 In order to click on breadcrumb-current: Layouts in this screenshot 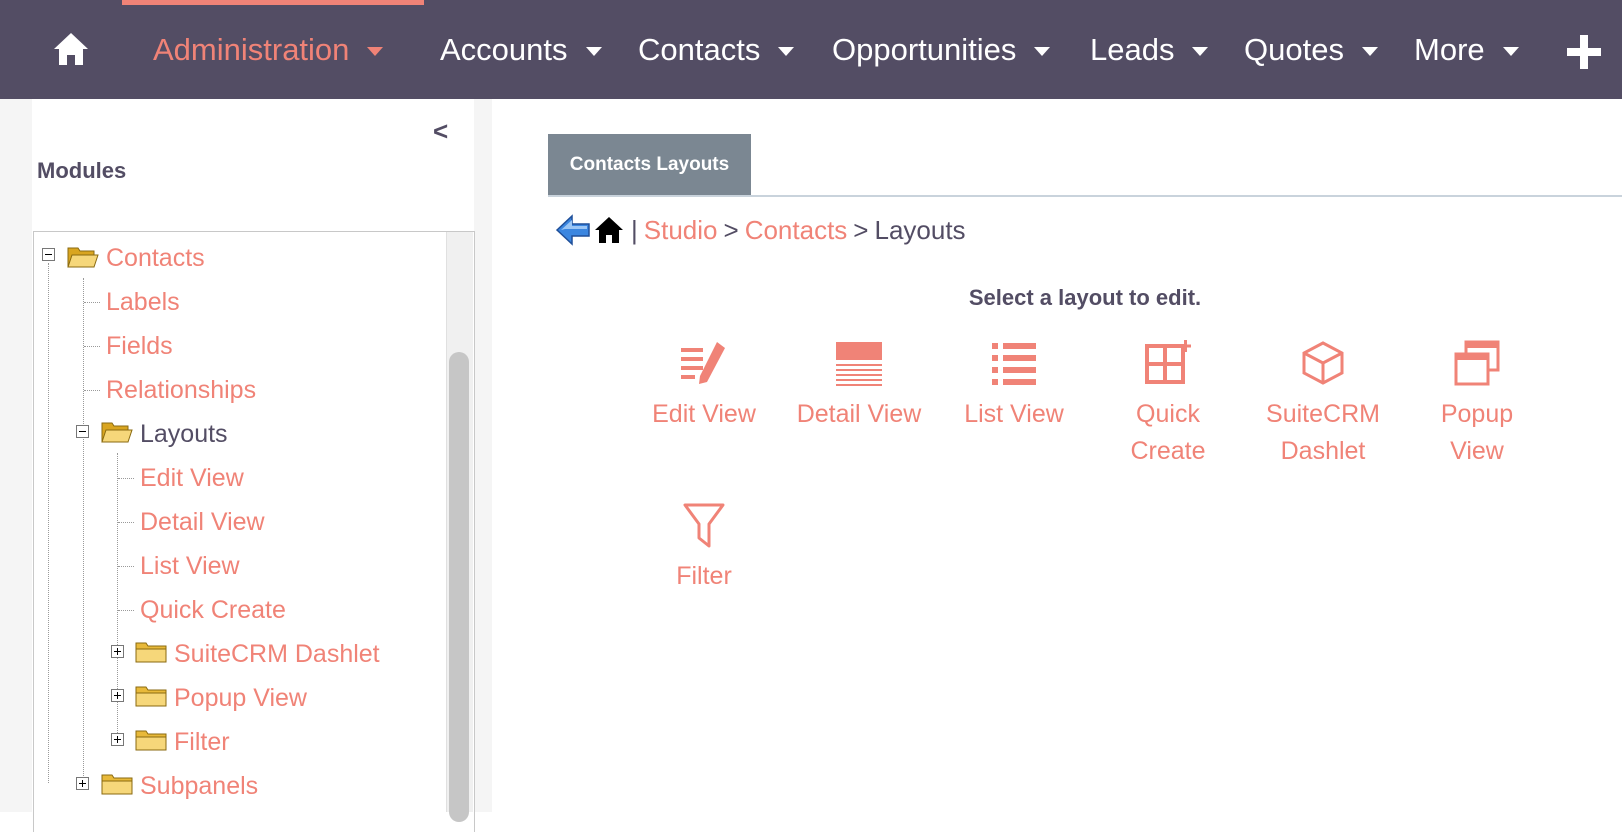, I will do `click(920, 229)`.